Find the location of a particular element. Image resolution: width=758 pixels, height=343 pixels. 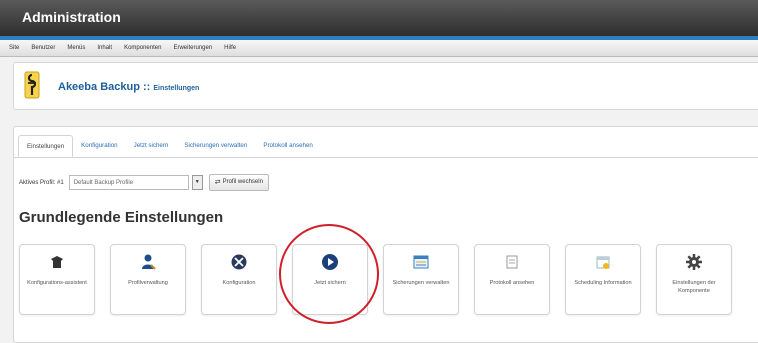

tab-configuration: Konfiguration is located at coordinates (99, 146).